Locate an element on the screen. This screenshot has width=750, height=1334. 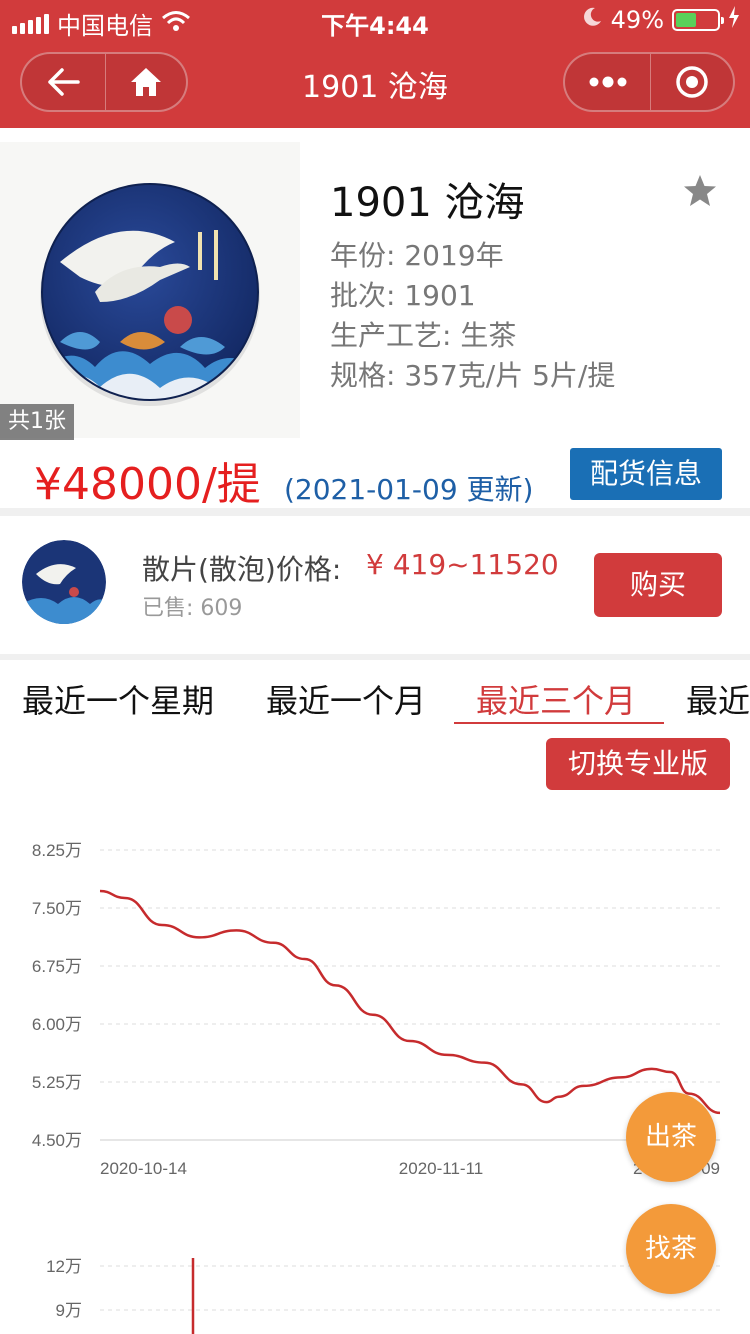
moon-icon is located at coordinates (592, 20).